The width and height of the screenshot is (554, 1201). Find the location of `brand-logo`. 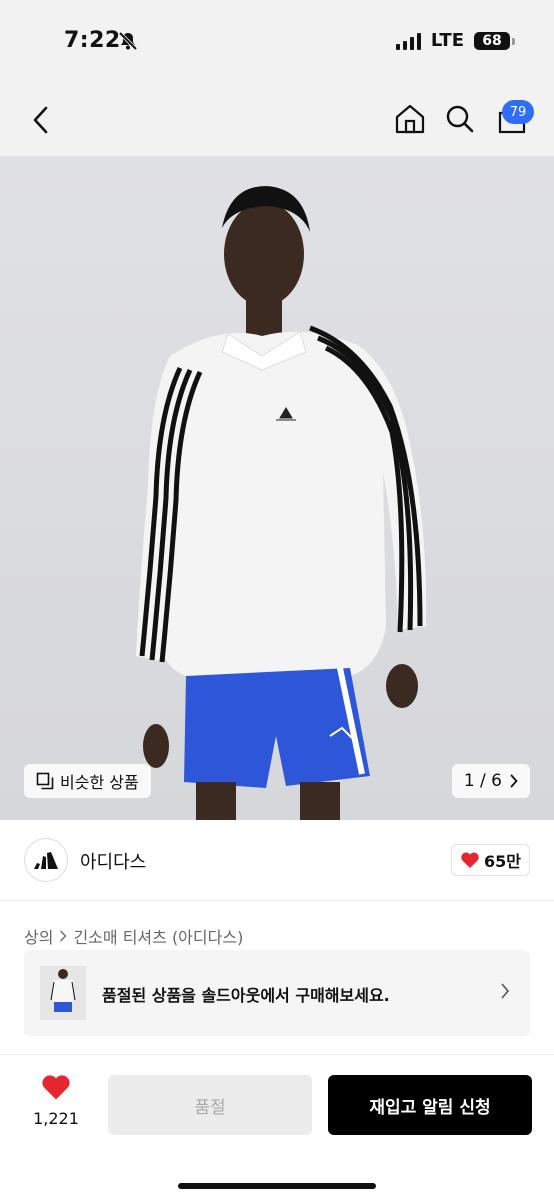

brand-logo is located at coordinates (46, 860).